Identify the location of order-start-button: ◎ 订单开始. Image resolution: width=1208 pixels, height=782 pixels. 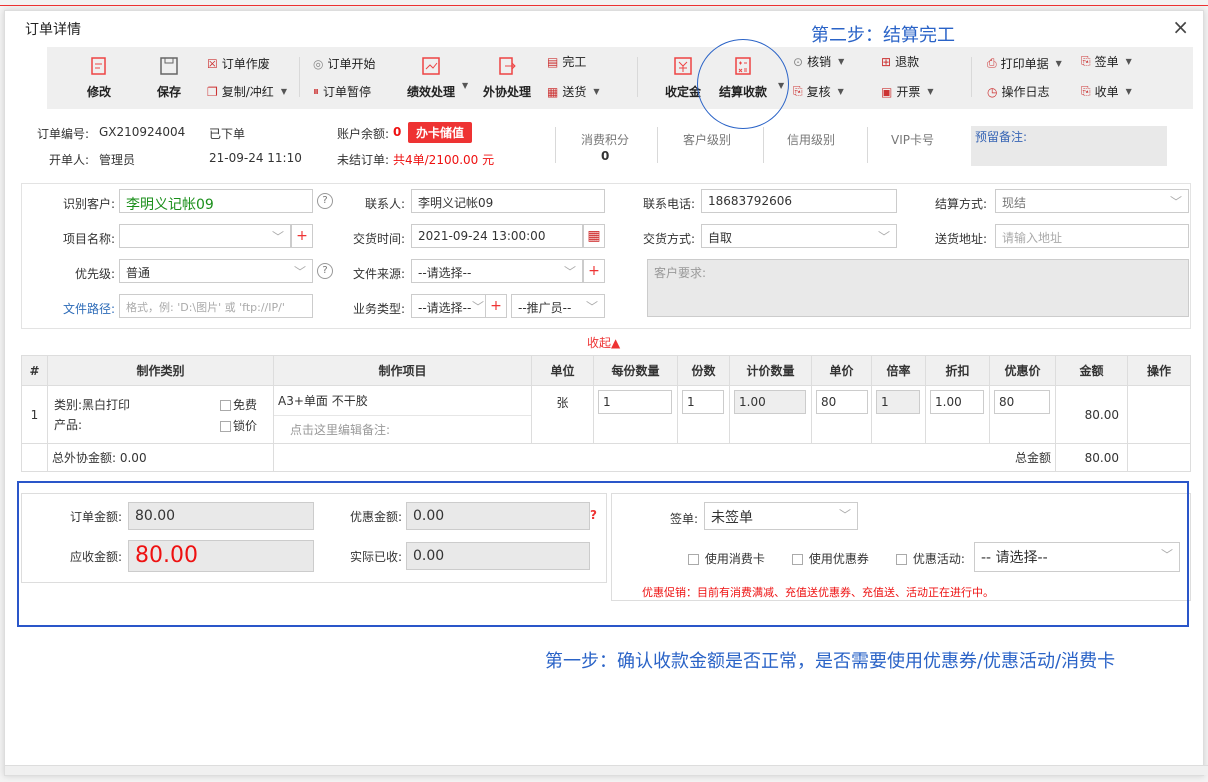
(344, 63).